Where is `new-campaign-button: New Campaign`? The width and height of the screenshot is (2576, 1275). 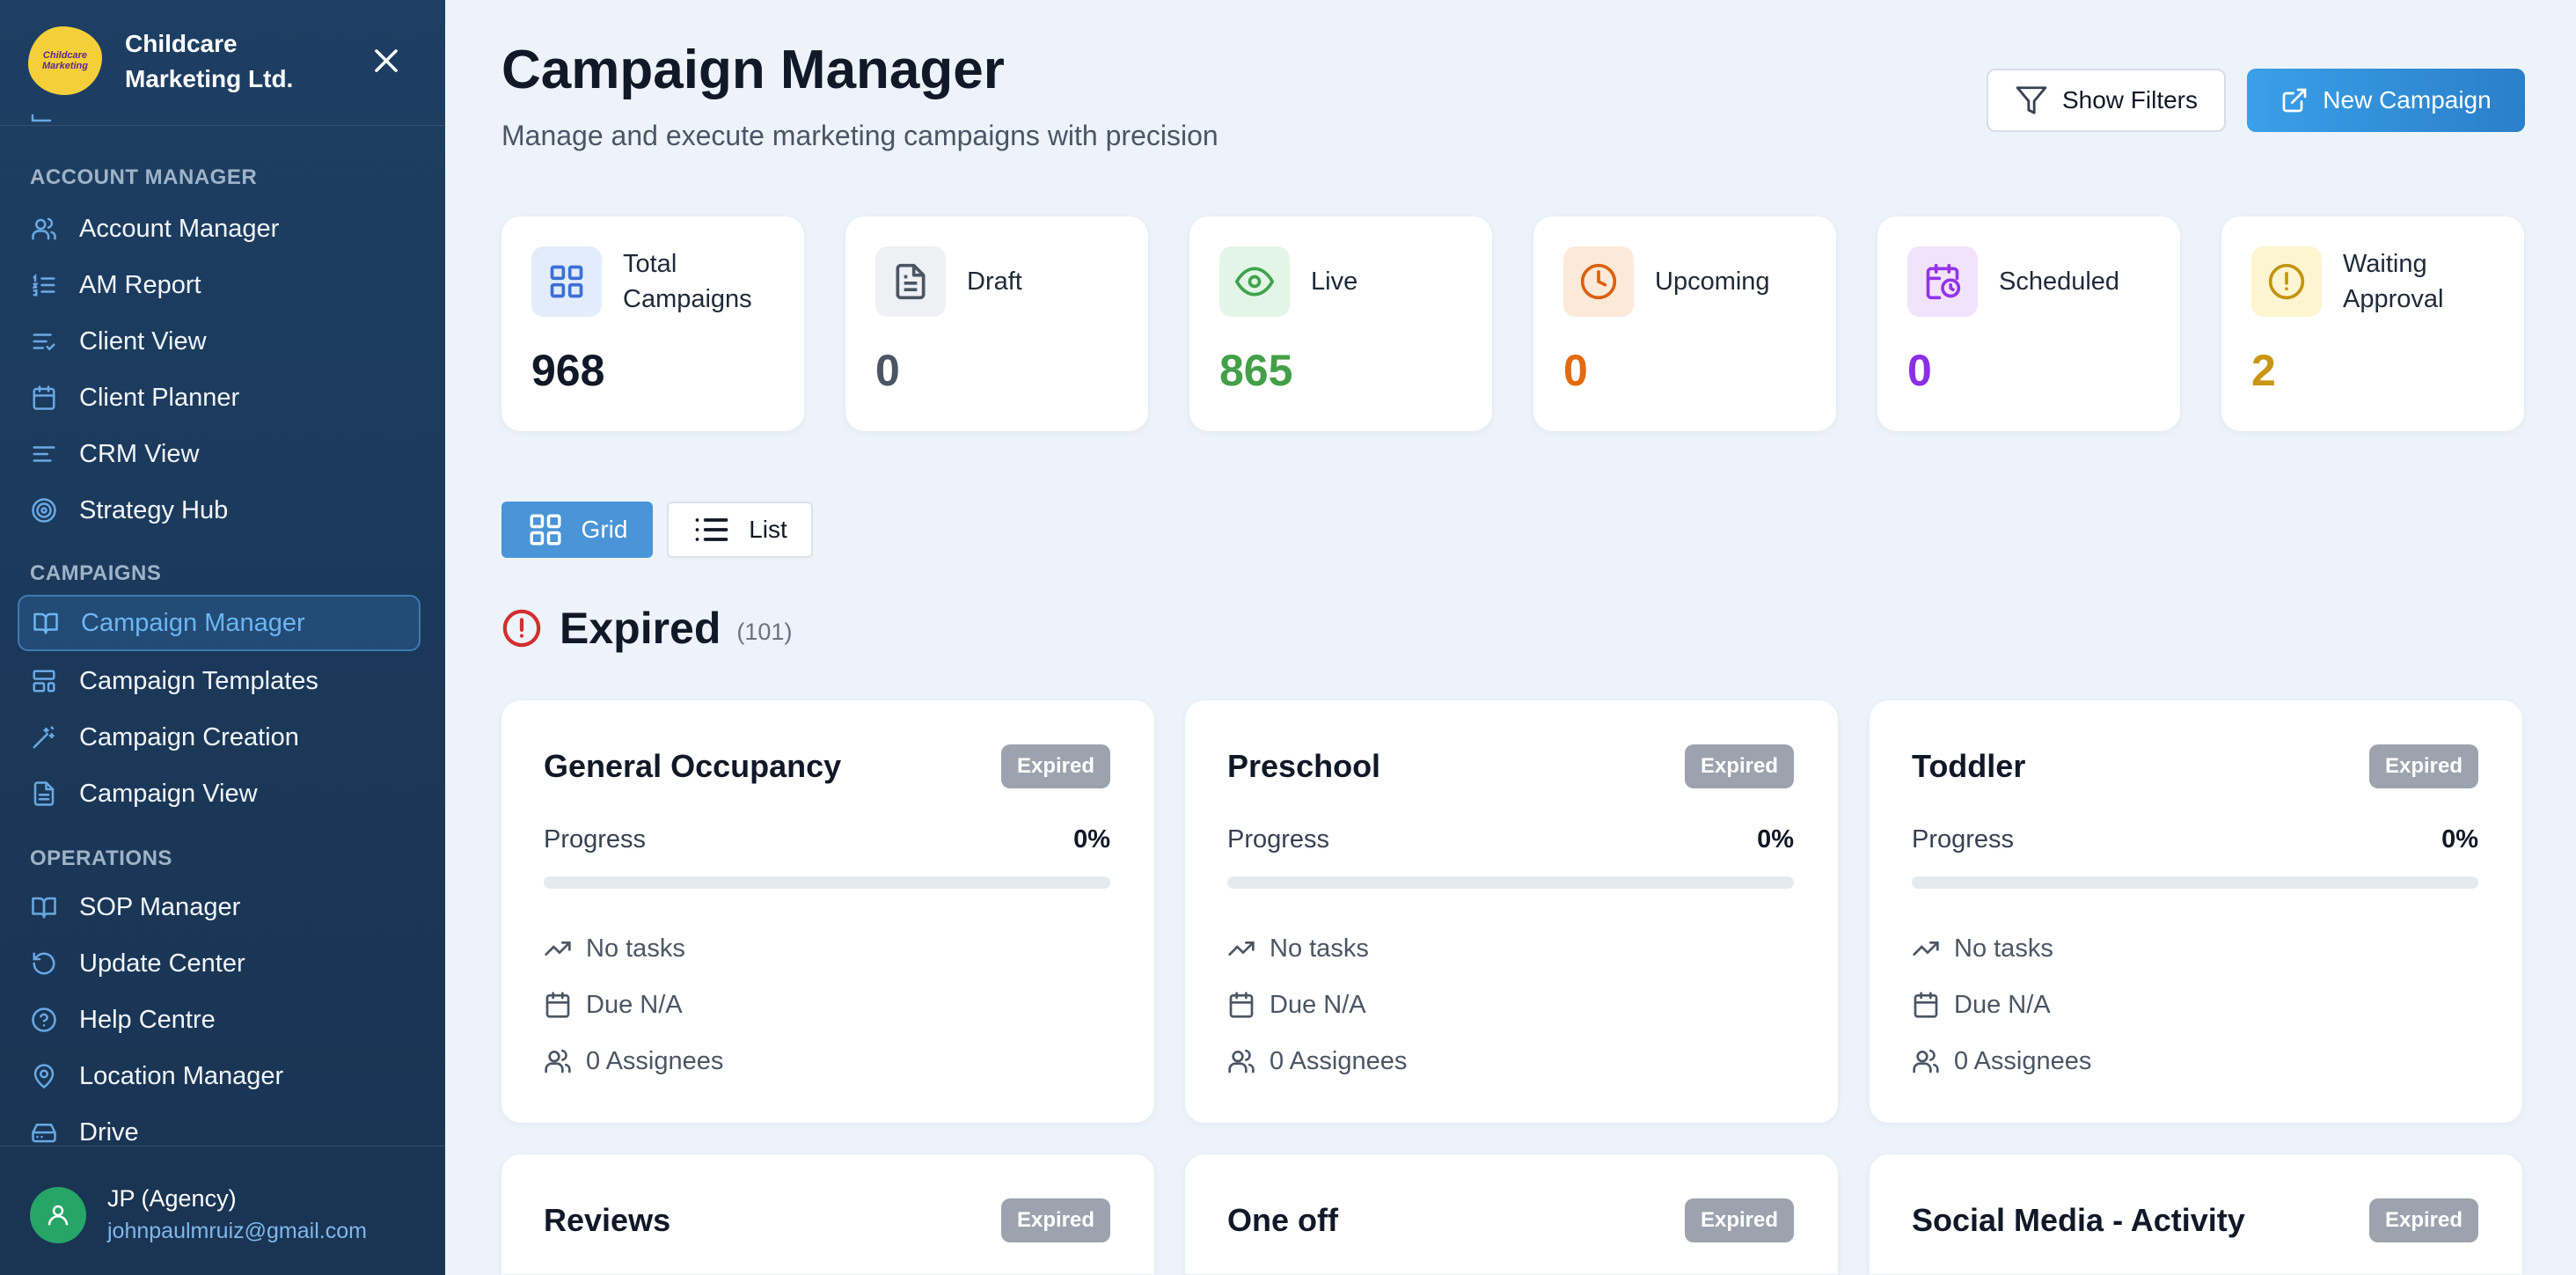 new-campaign-button: New Campaign is located at coordinates (2386, 100).